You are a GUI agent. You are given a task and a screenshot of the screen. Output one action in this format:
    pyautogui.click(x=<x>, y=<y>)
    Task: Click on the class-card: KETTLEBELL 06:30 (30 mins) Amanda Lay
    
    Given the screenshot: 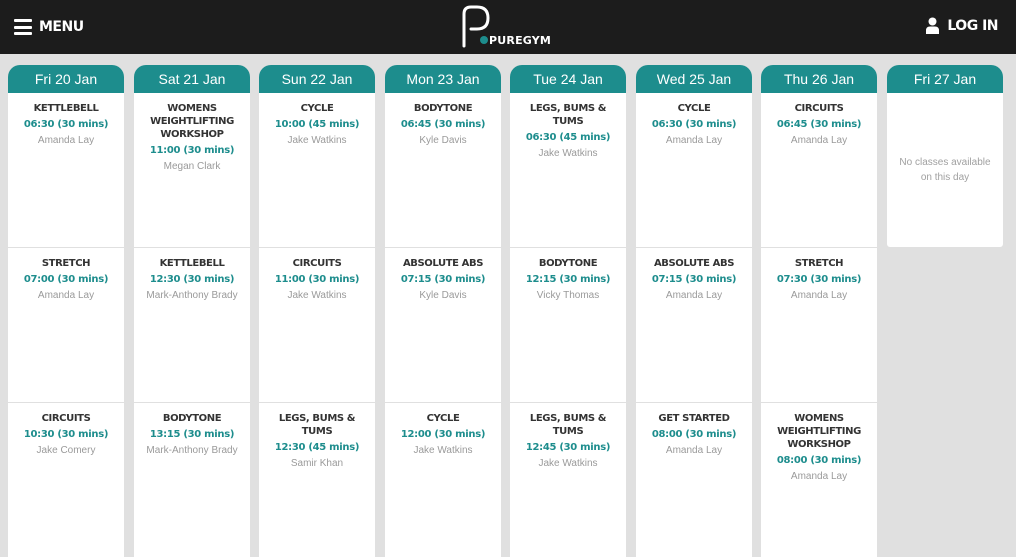 What is the action you would take?
    pyautogui.click(x=66, y=170)
    